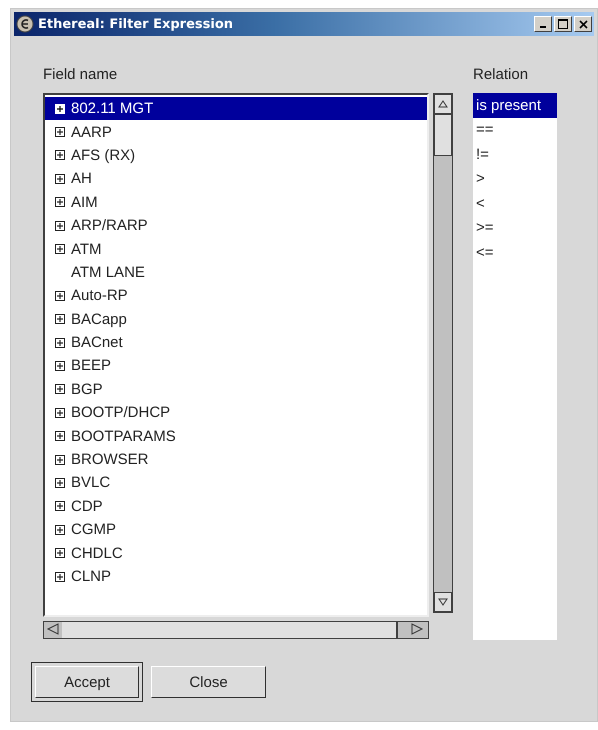  Describe the element at coordinates (236, 506) in the screenshot. I see `tree-item: CDP` at that location.